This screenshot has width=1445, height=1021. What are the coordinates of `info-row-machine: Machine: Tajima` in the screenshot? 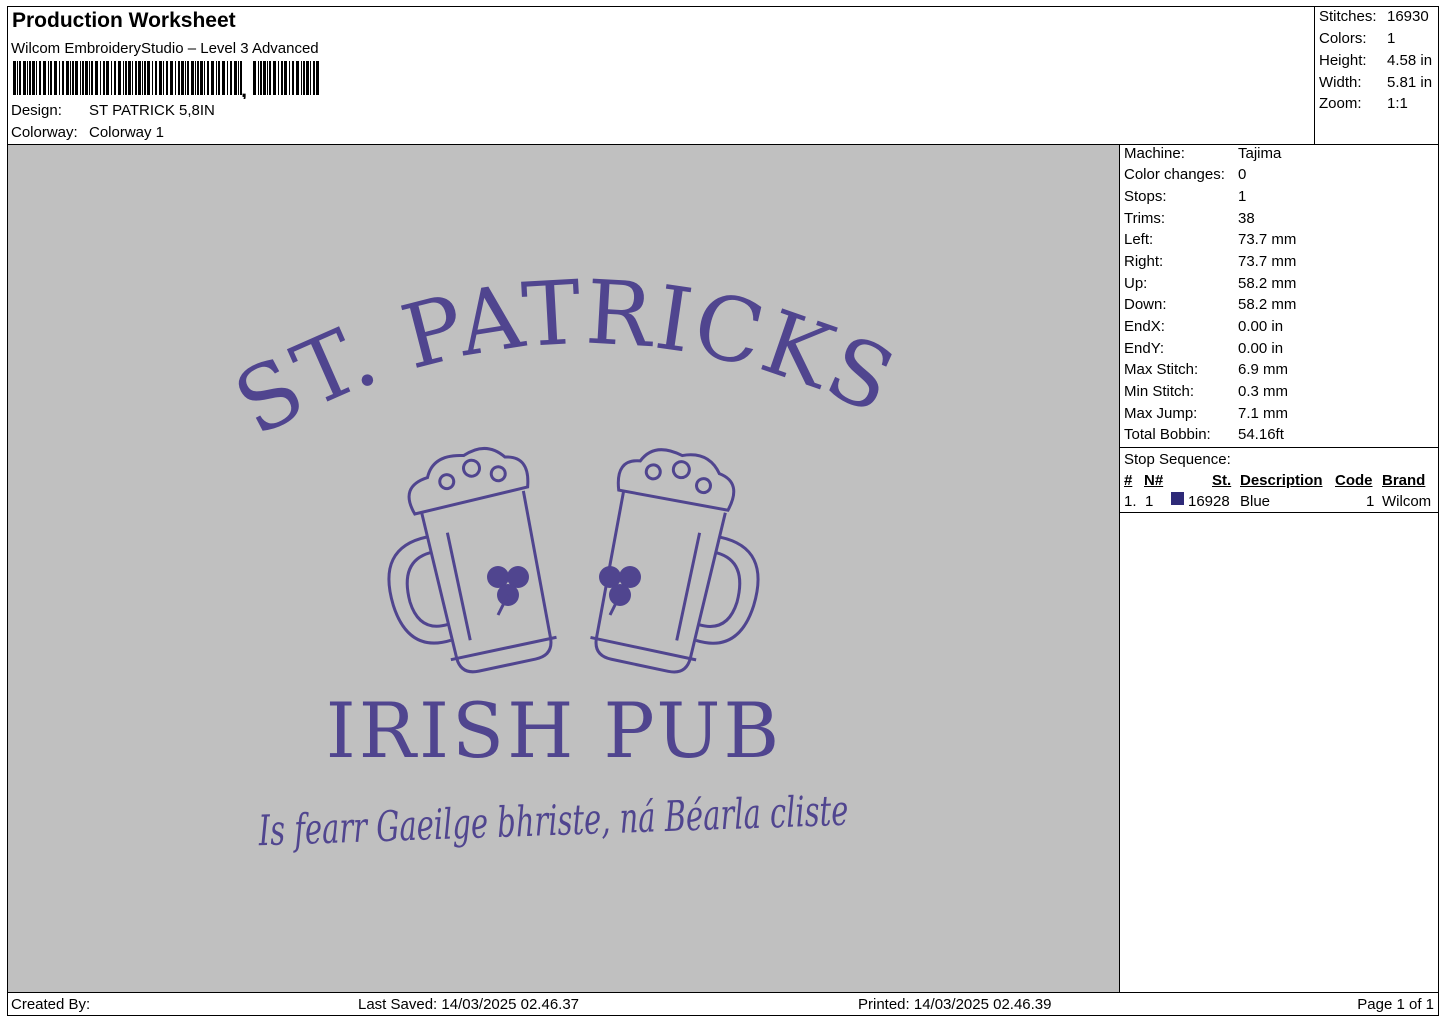 It's located at (1279, 156).